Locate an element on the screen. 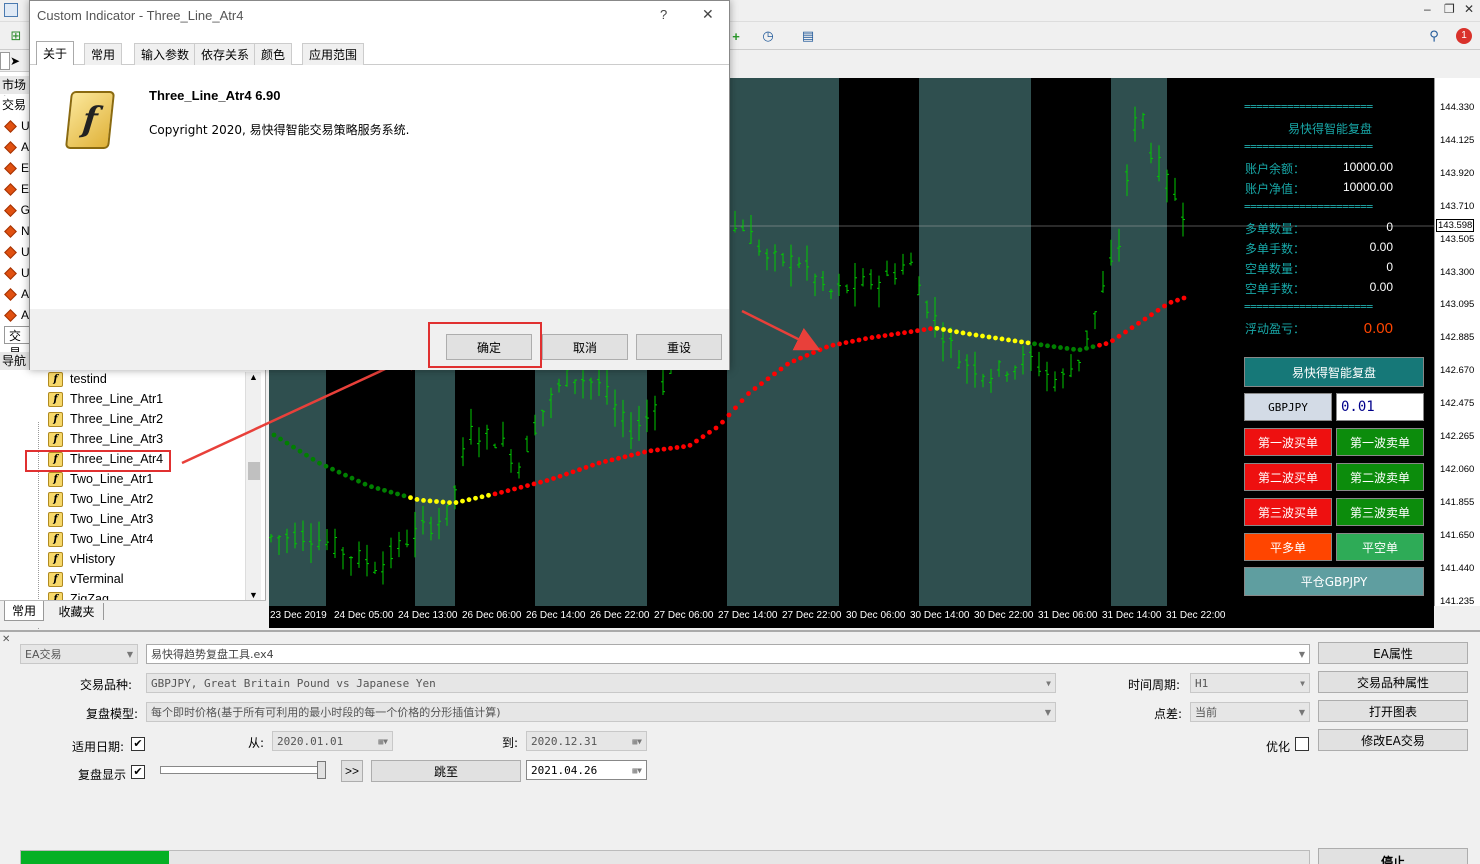 This screenshot has height=864, width=1480. symbol-properties-button: 交易品种属性 is located at coordinates (1393, 682).